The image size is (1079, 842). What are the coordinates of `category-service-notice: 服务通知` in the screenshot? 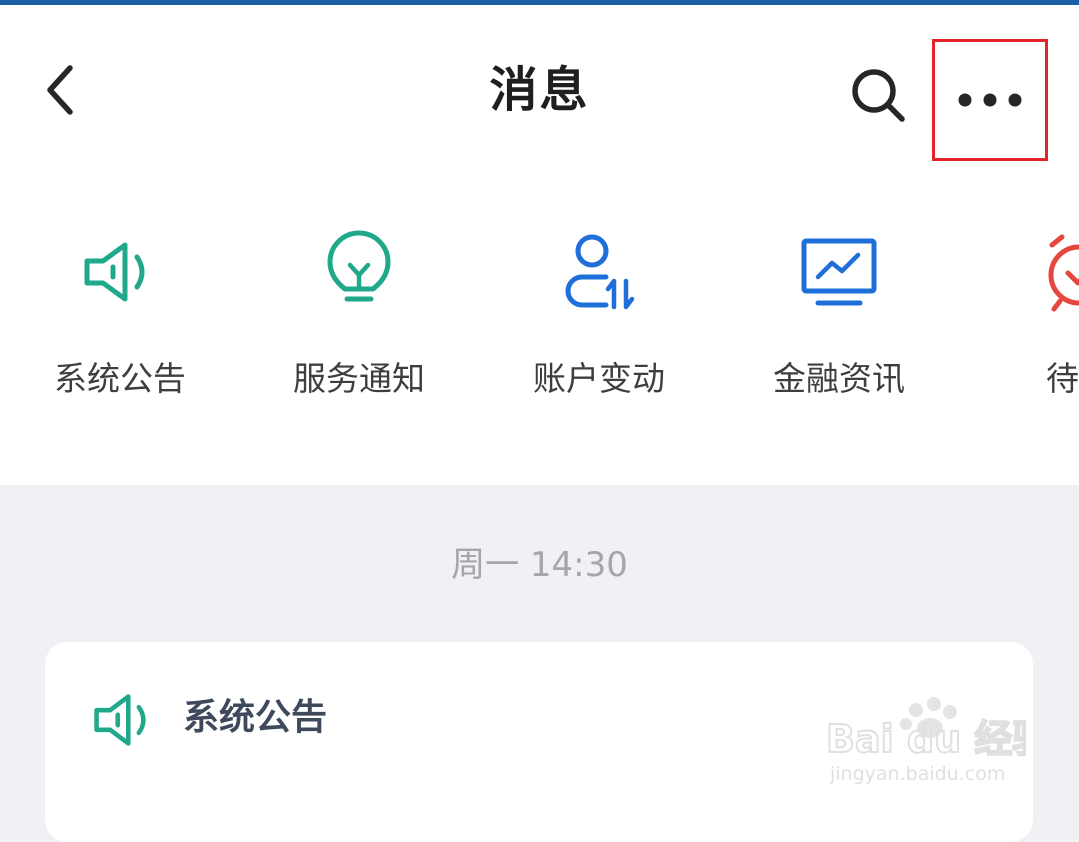 It's located at (359, 315).